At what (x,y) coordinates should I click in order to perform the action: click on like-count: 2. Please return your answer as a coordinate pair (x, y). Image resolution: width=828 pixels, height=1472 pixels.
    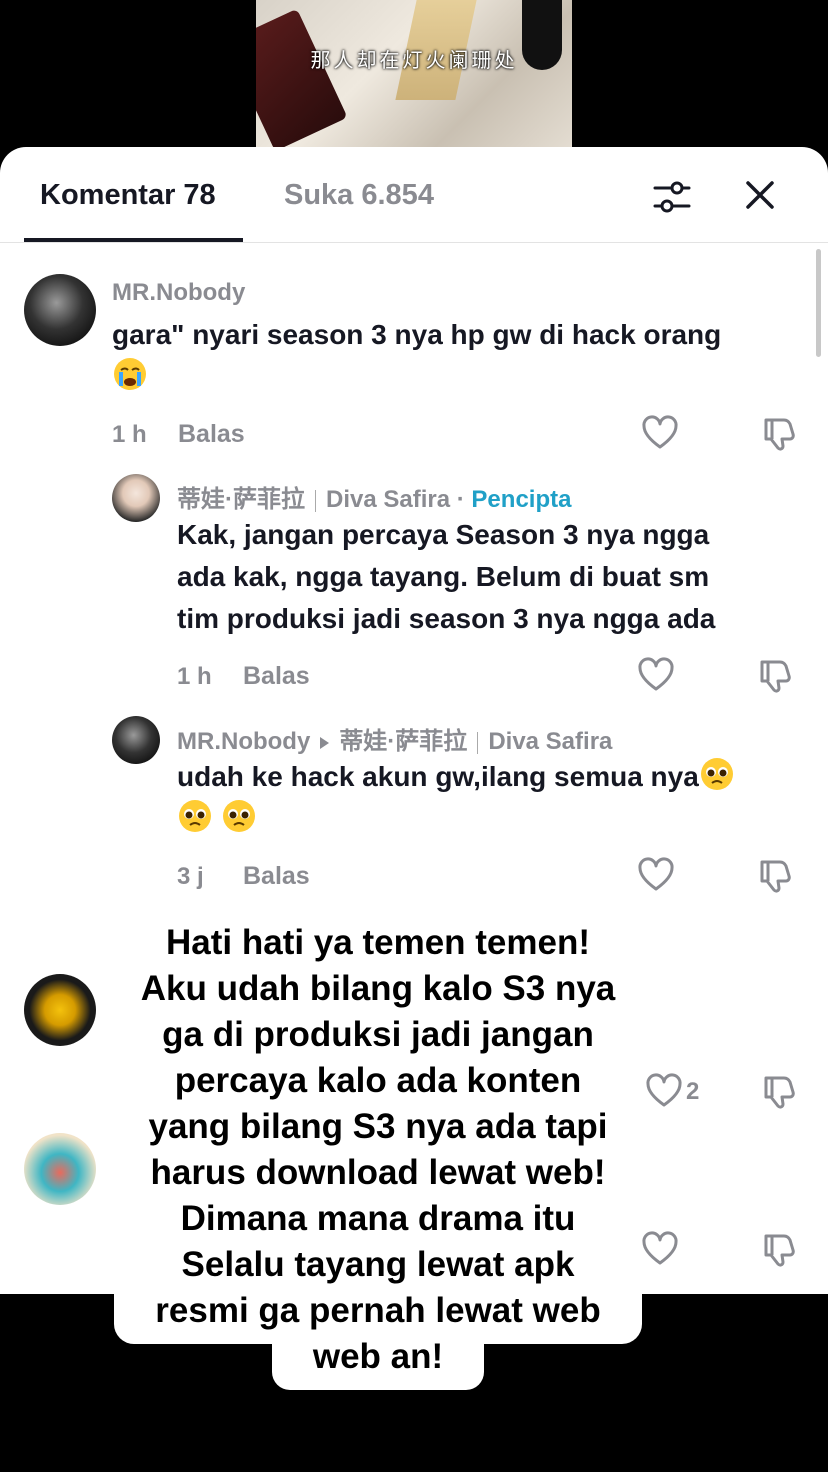
    Looking at the image, I should click on (693, 1091).